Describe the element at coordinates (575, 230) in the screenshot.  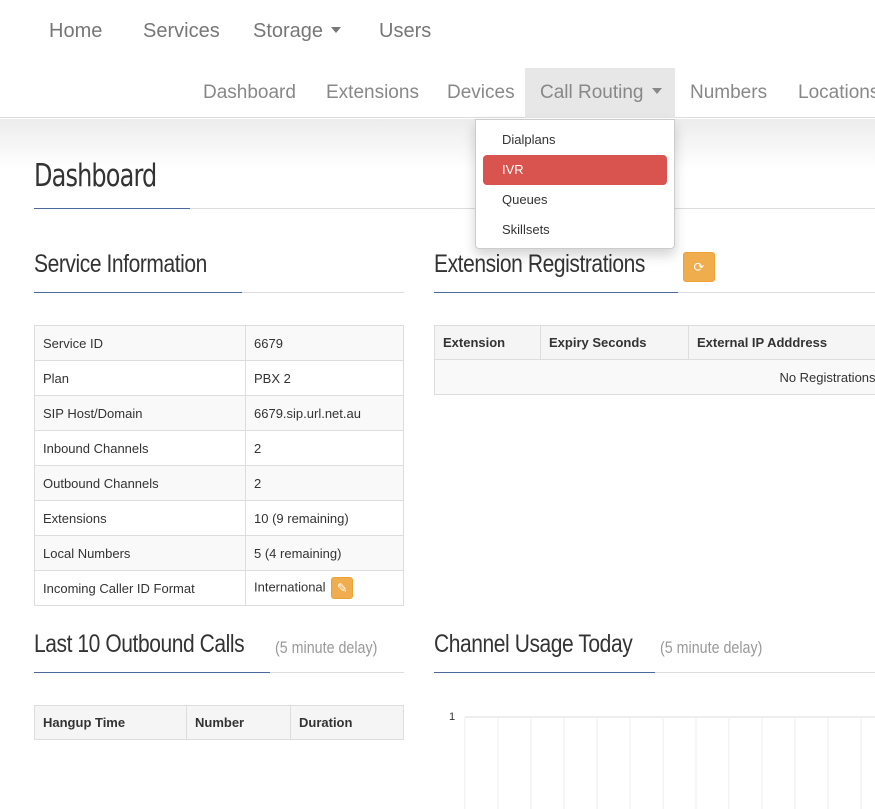
I see `dropdown-item-skillsets: Skillsets` at that location.